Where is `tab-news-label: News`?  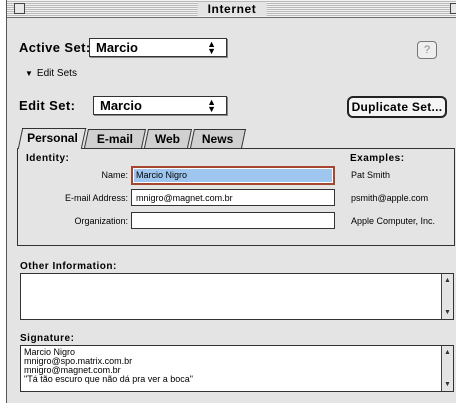 tab-news-label: News is located at coordinates (218, 139).